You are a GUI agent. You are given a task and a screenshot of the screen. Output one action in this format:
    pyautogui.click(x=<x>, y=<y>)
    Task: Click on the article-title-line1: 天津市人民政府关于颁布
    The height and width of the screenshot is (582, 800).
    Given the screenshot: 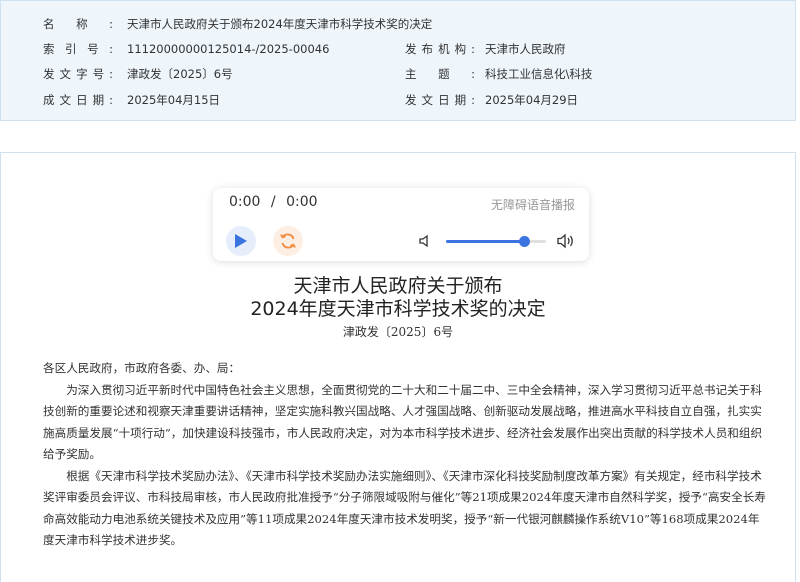 What is the action you would take?
    pyautogui.click(x=398, y=286)
    